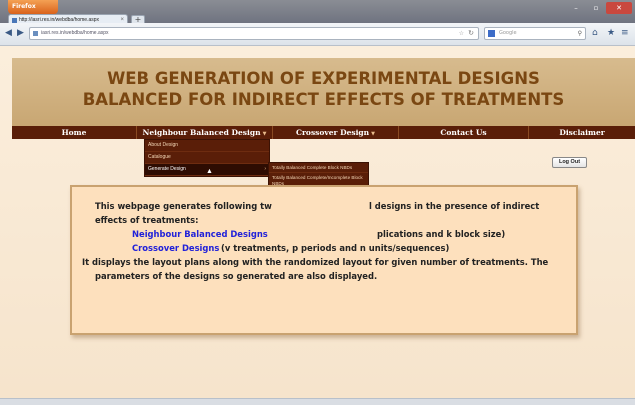 Image resolution: width=635 pixels, height=405 pixels. I want to click on intro-line-3-rest: plications and k block size), so click(441, 234).